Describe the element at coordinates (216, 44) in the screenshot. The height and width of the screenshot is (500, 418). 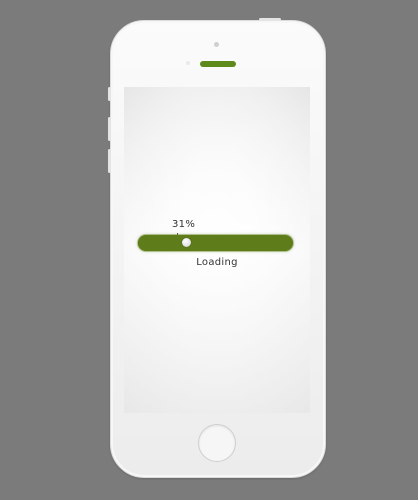
I see `front-camera` at that location.